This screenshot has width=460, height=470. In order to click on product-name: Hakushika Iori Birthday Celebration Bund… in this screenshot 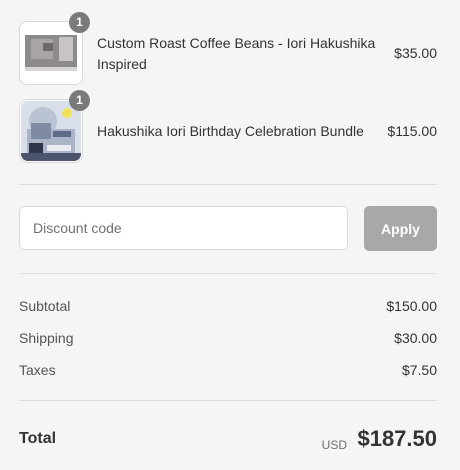, I will do `click(230, 131)`.